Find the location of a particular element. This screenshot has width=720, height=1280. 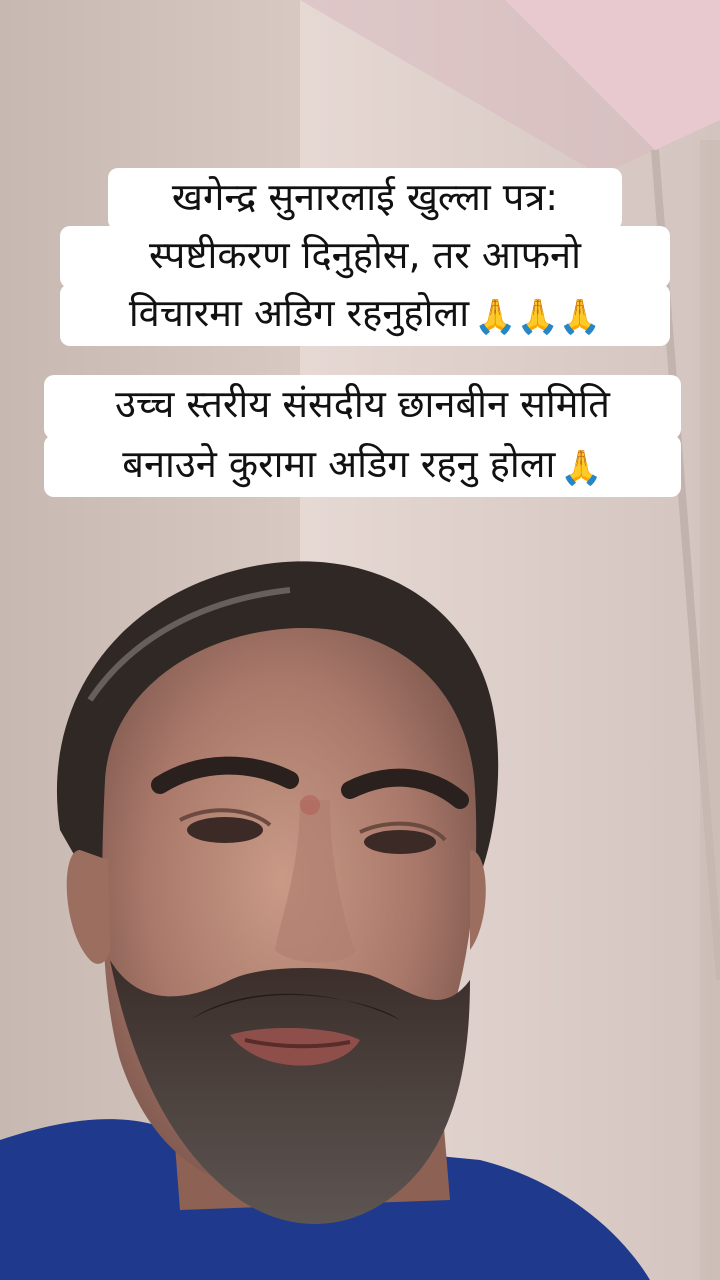

caption-primary-line-1: खगेन्द्र सुनारलाई खुल्ला पत्र: is located at coordinates (365, 199).